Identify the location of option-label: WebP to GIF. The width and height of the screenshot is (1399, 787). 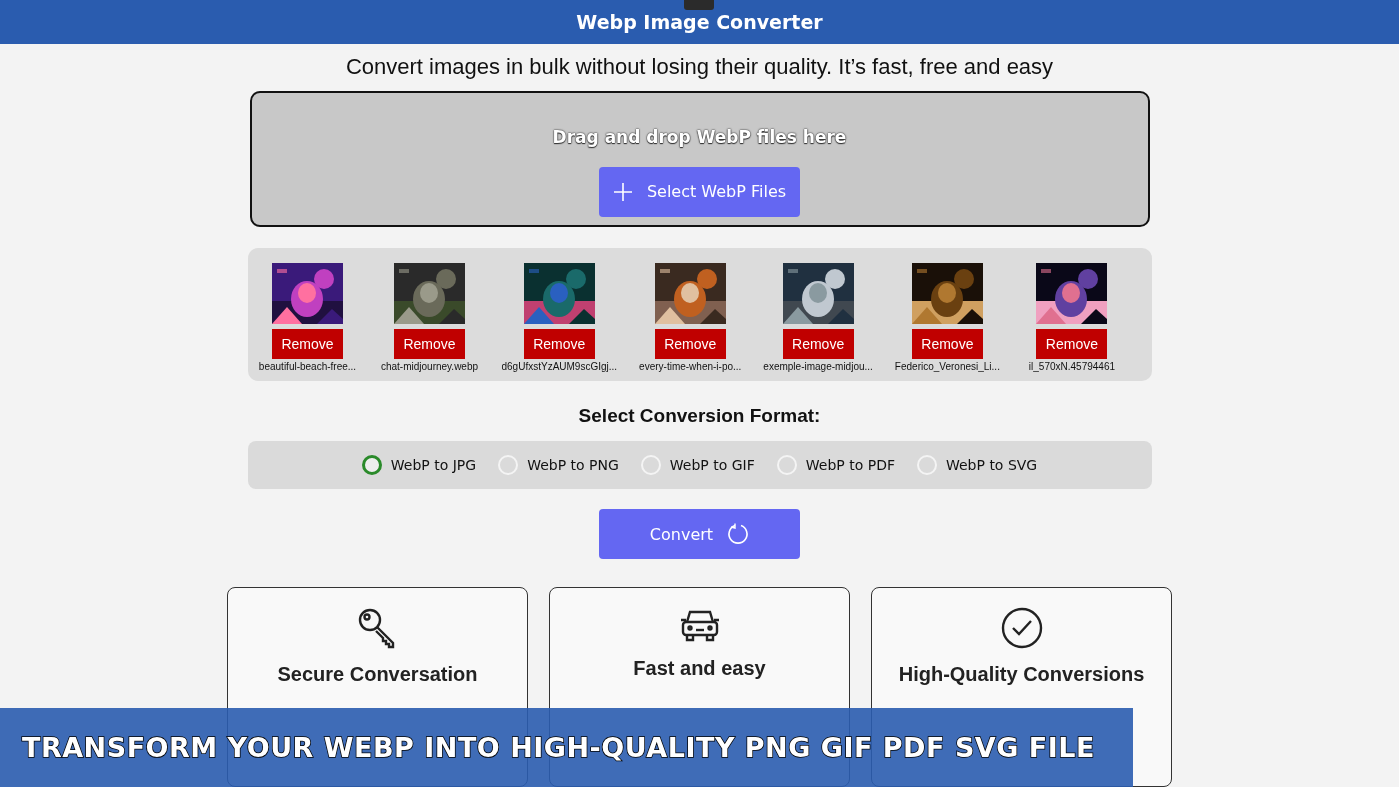
(712, 464).